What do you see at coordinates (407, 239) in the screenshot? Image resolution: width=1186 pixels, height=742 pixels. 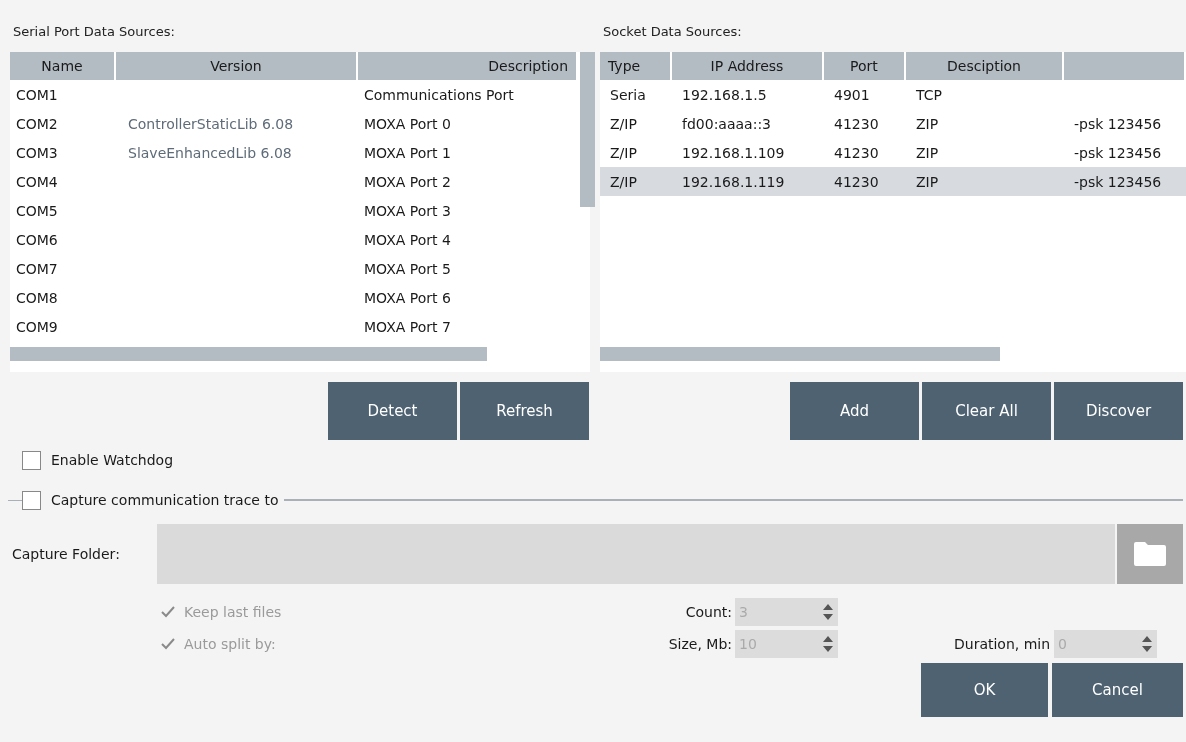 I see `table-cell-text: MOXA Port 4` at bounding box center [407, 239].